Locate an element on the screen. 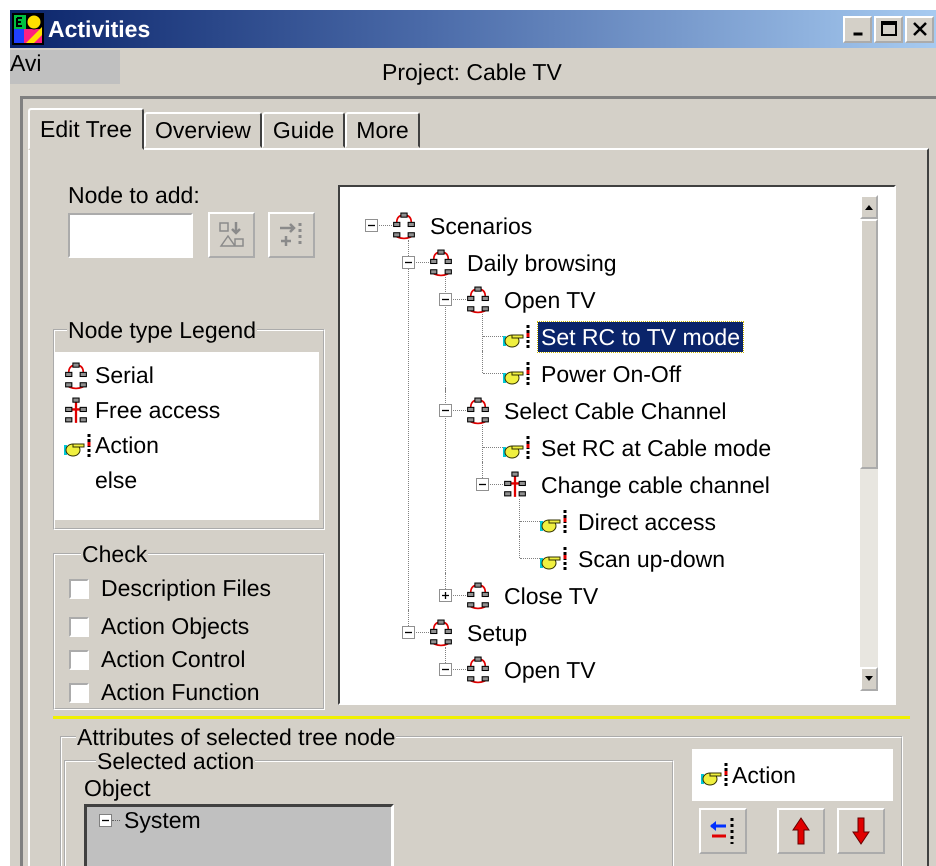 The image size is (936, 866). tree-item: Select Cable Channel is located at coordinates (615, 411).